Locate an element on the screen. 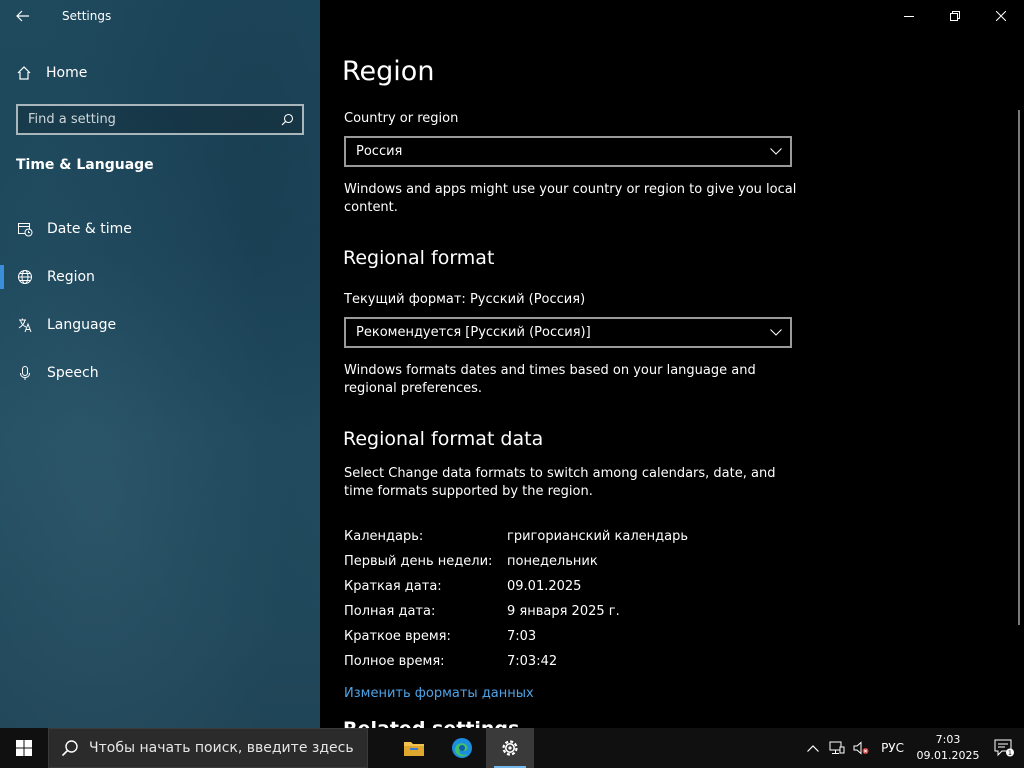 This screenshot has width=1024, height=768. minimize-button is located at coordinates (909, 16).